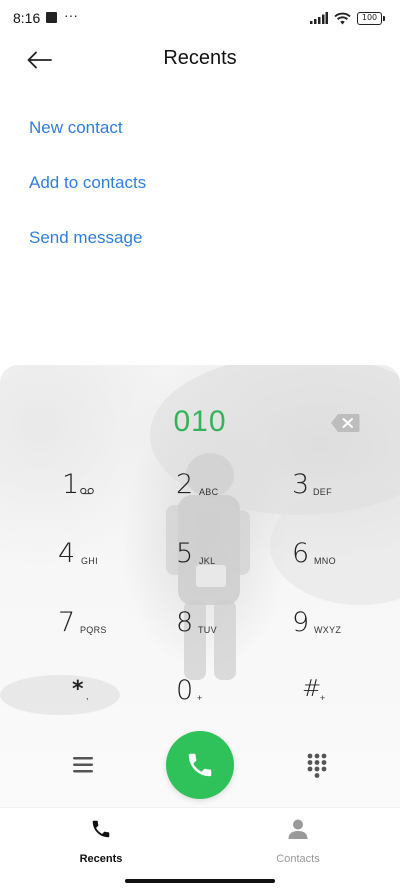  I want to click on key-8: 8 TUV, so click(231, 635).